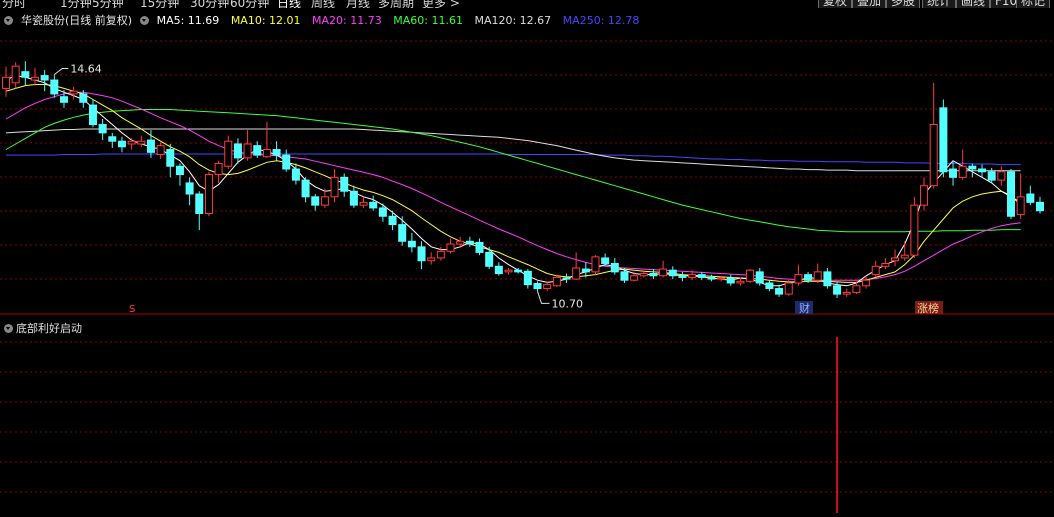  Describe the element at coordinates (441, 4) in the screenshot. I see `tab-10: 更多 >` at that location.